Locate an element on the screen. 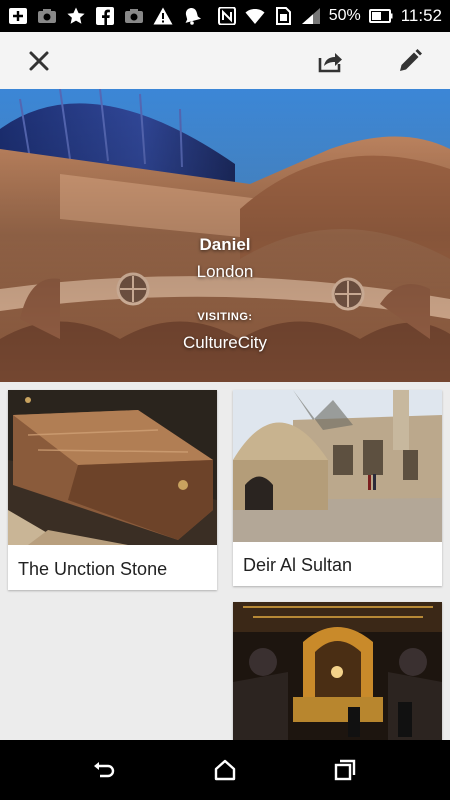  recents-icon is located at coordinates (345, 770).